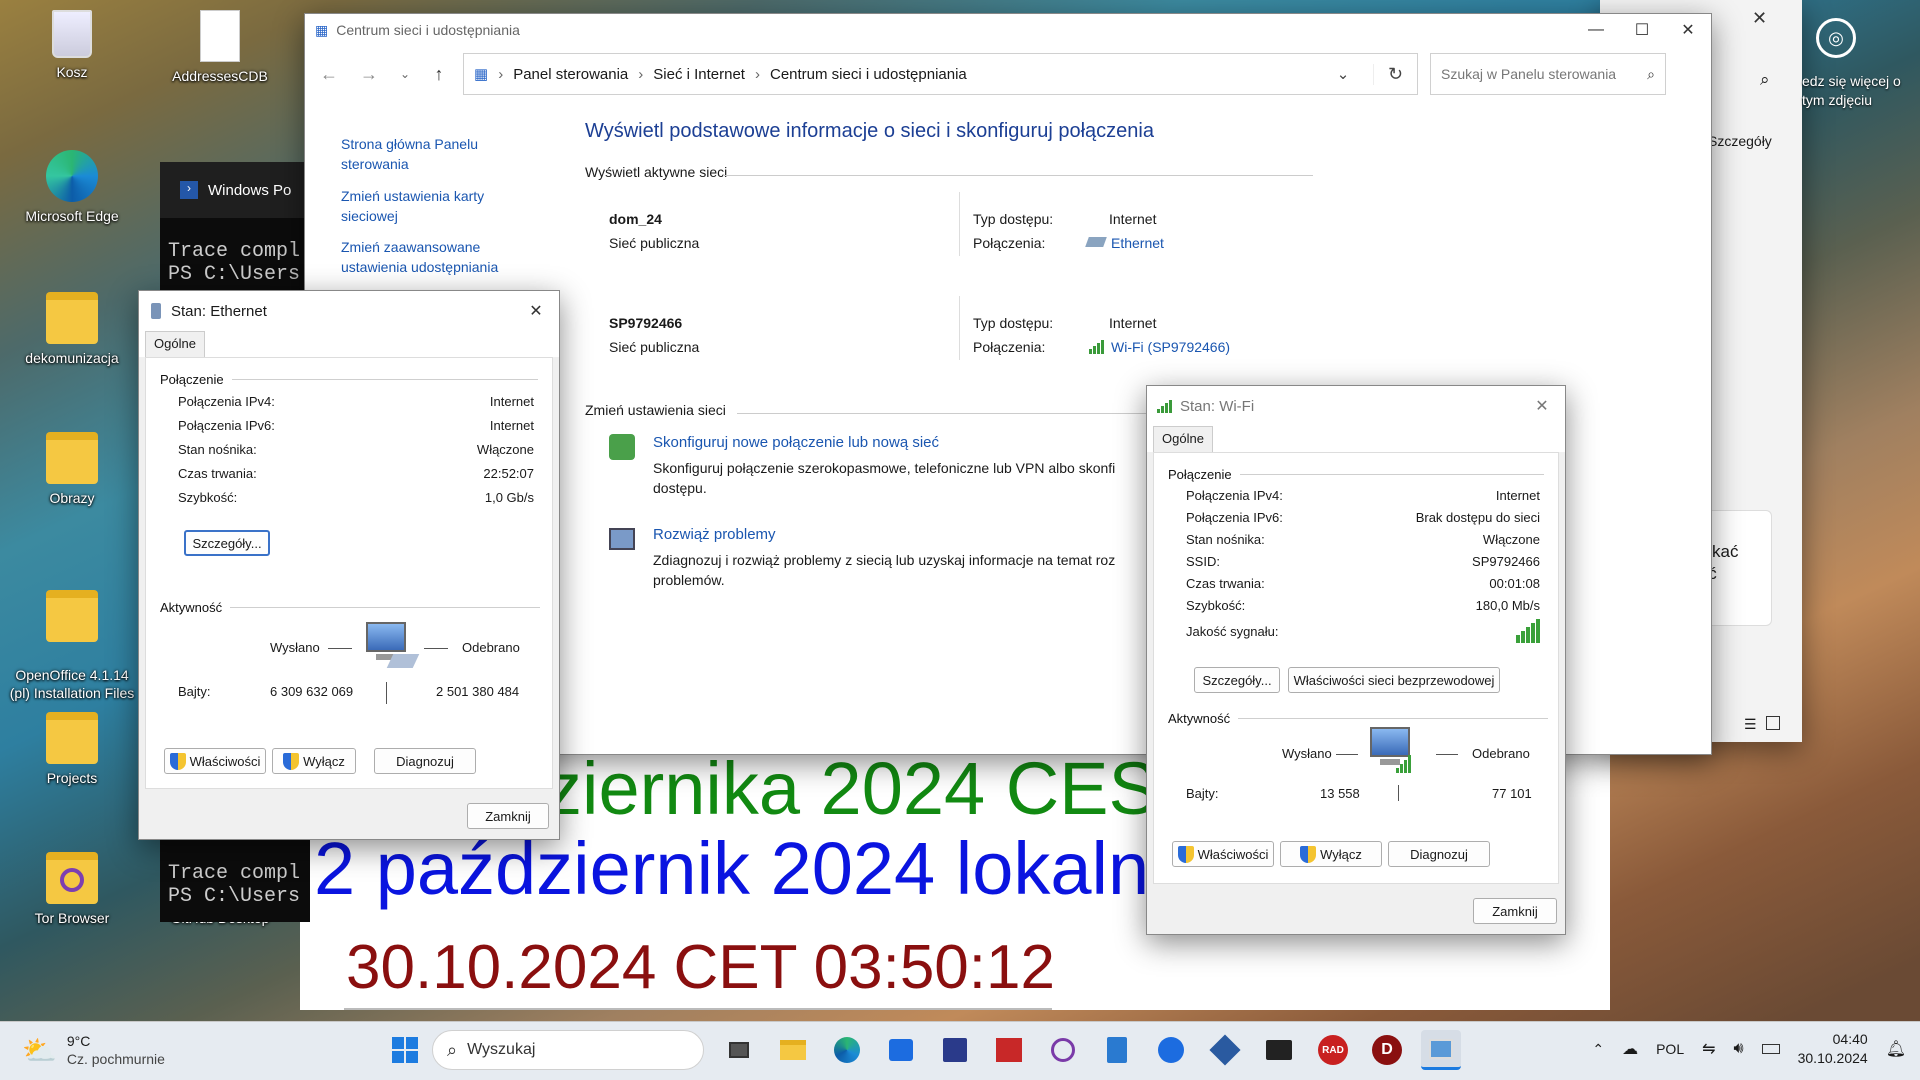 Image resolution: width=1920 pixels, height=1080 pixels. What do you see at coordinates (1185, 854) in the screenshot?
I see `uac-shield-icon` at bounding box center [1185, 854].